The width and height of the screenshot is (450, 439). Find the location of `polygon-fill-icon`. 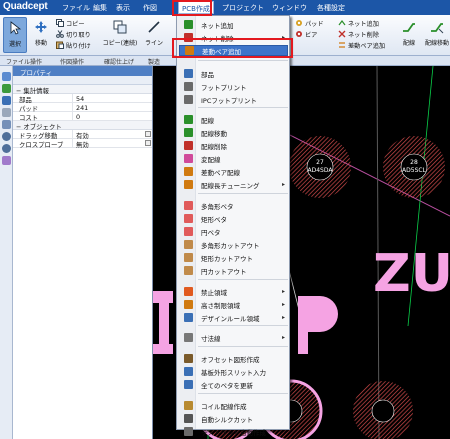

polygon-fill-icon is located at coordinates (188, 205).